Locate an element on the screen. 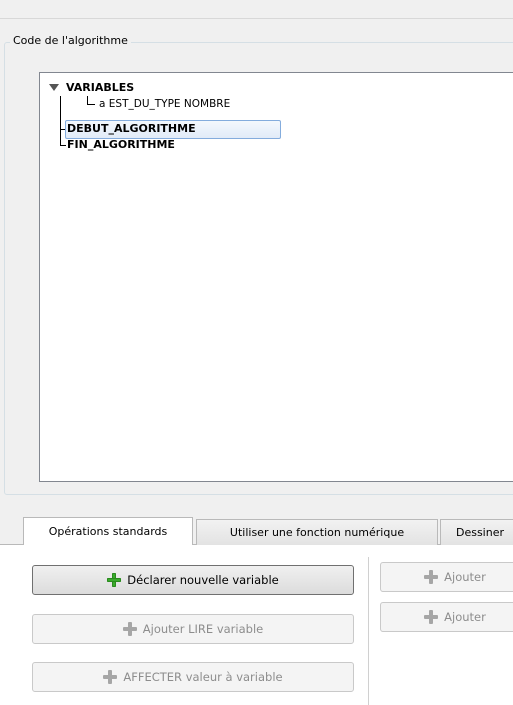 This screenshot has width=513, height=705. header-divider is located at coordinates (256, 18).